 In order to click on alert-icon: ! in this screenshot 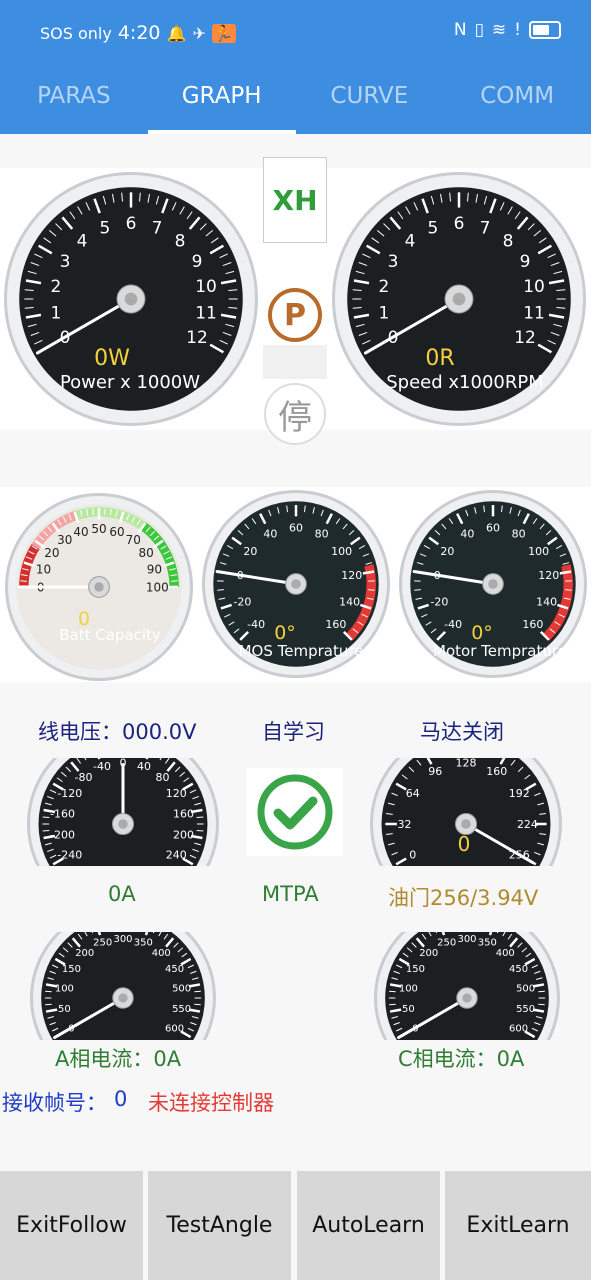, I will do `click(517, 30)`.